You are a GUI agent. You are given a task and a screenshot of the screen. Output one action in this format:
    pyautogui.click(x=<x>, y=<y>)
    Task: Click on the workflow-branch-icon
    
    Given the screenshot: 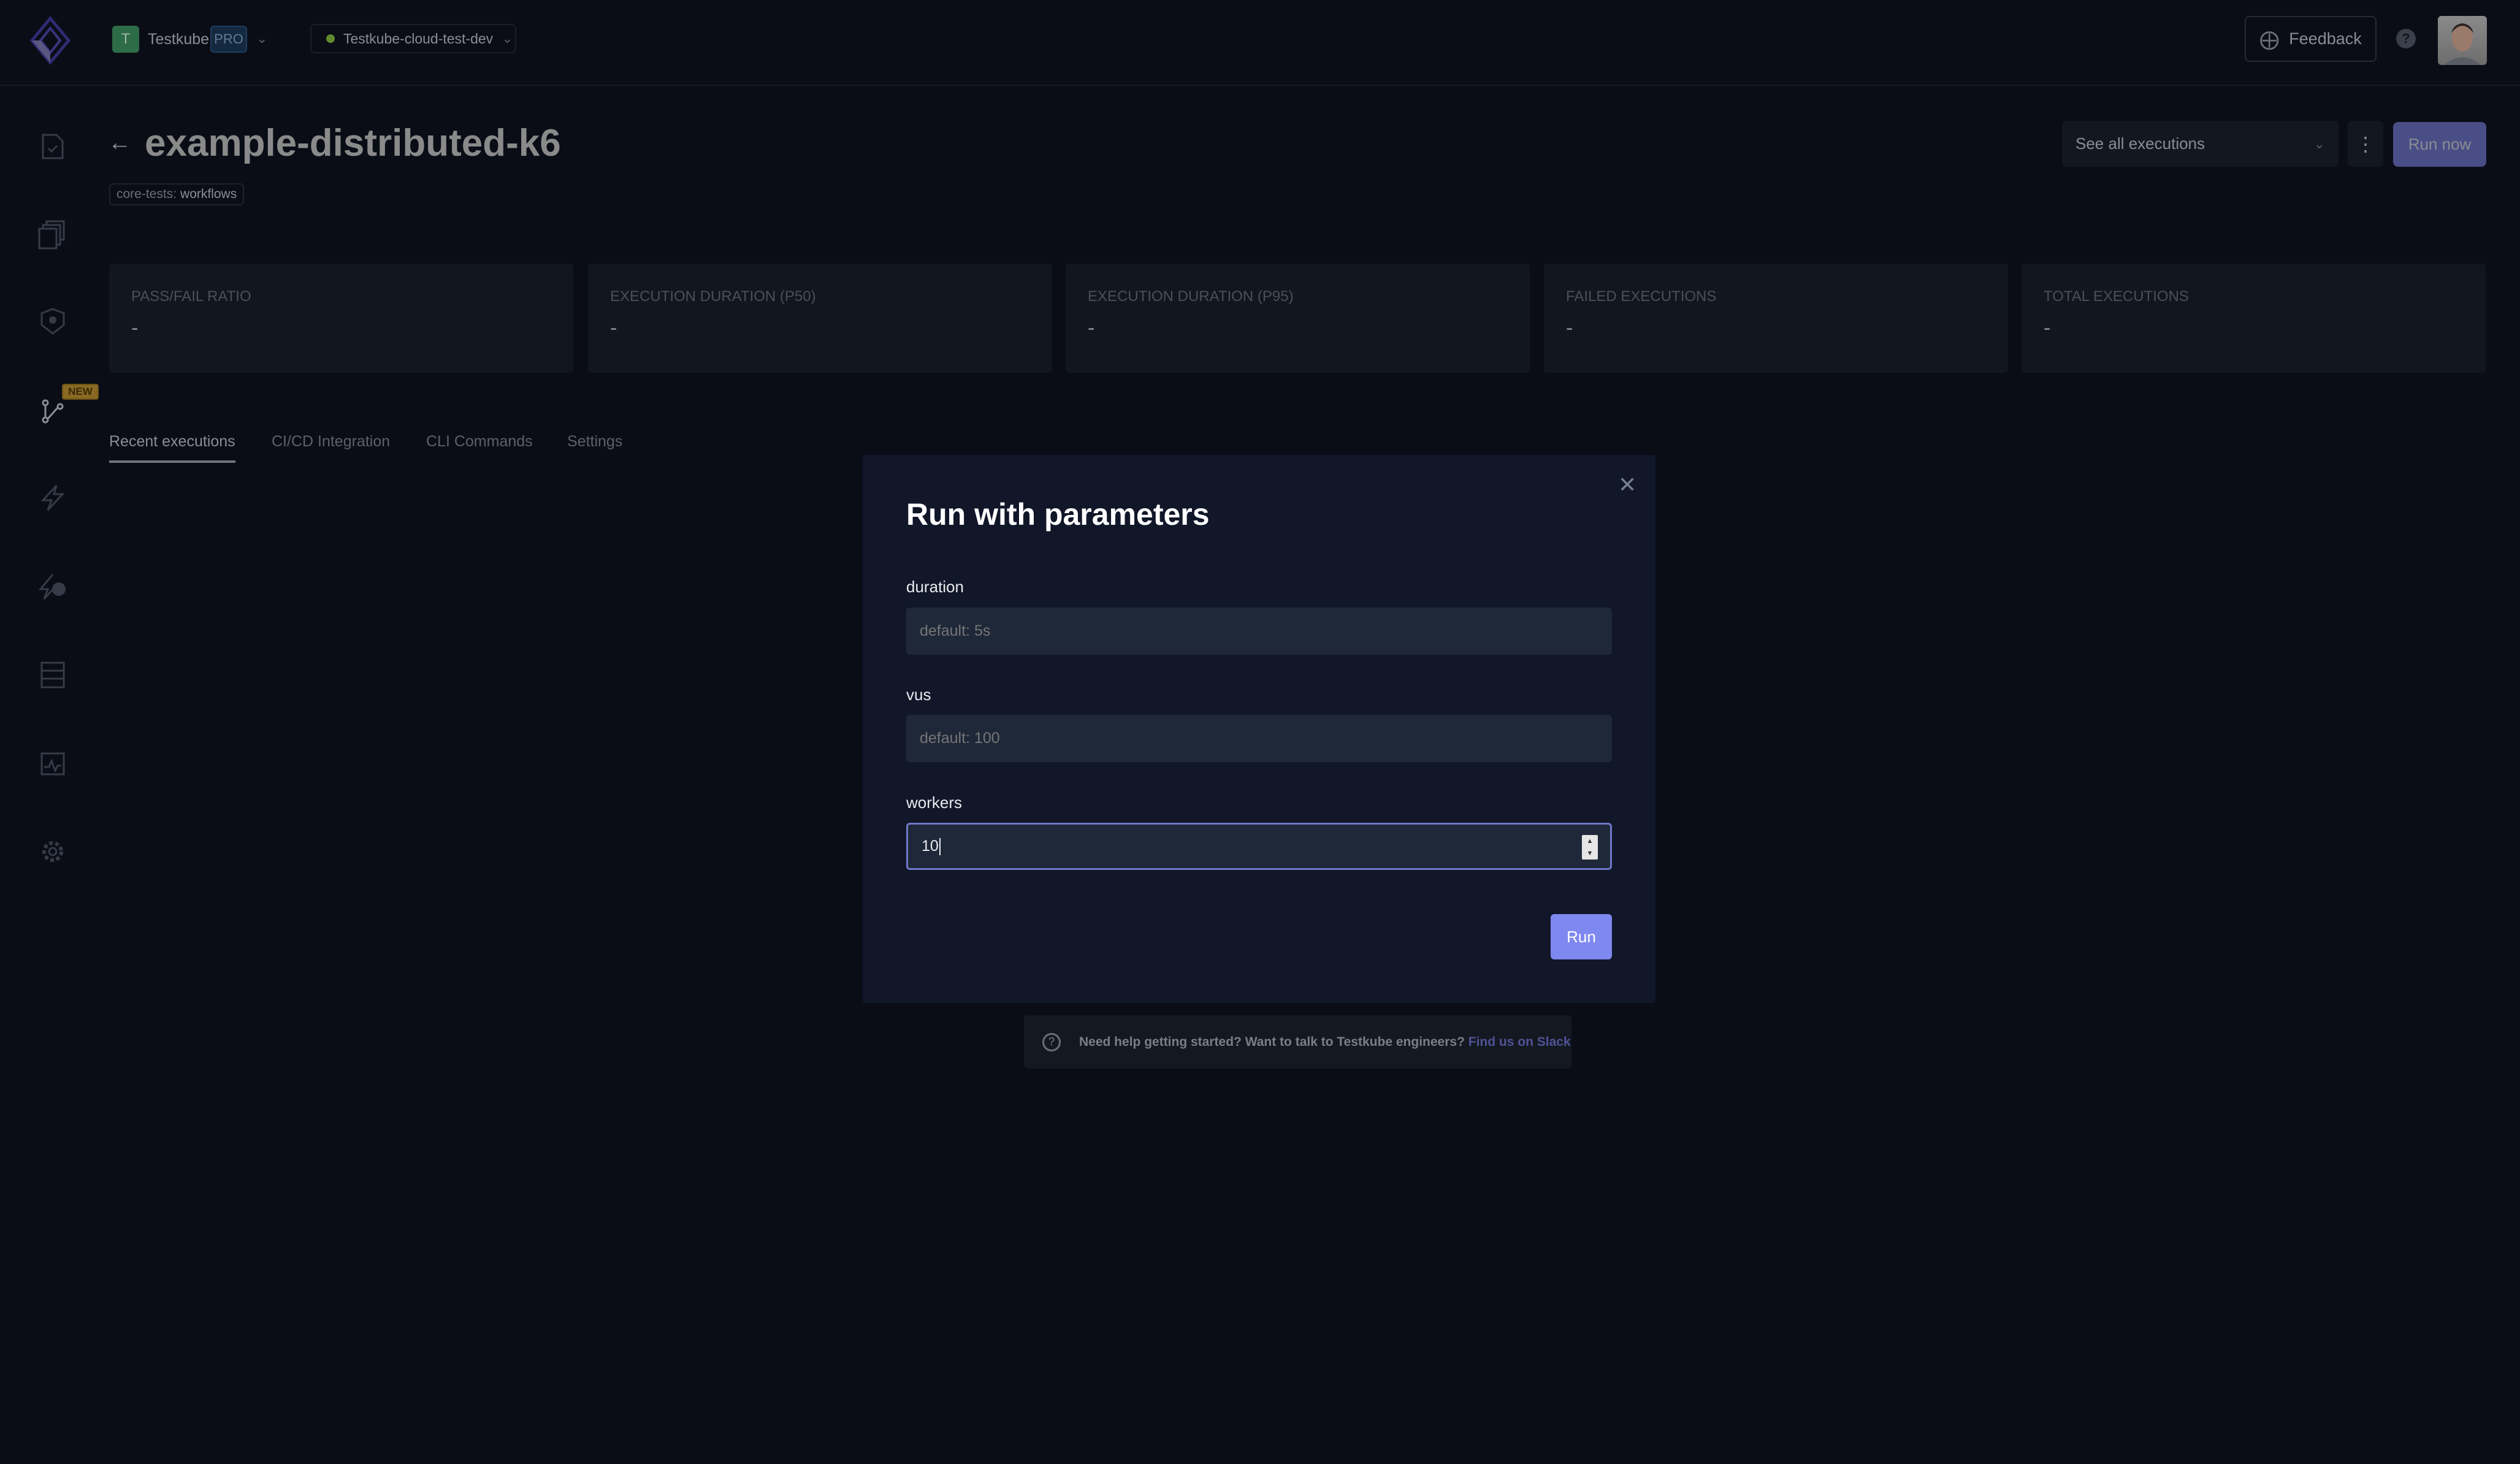 What is the action you would take?
    pyautogui.click(x=52, y=411)
    